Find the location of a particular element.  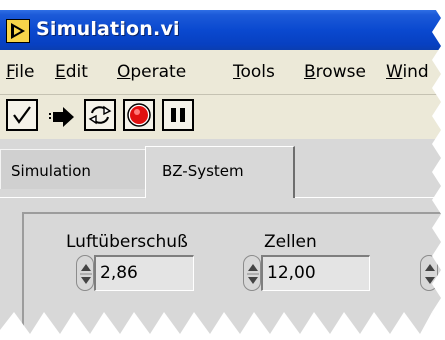

tab-bz-system: BZ-System is located at coordinates (220, 172).